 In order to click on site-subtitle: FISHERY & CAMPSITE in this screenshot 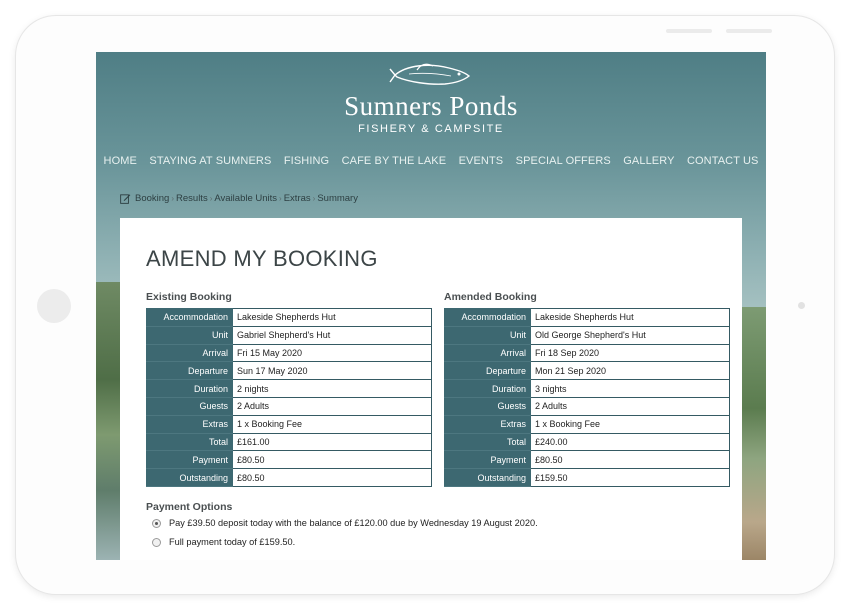, I will do `click(431, 129)`.